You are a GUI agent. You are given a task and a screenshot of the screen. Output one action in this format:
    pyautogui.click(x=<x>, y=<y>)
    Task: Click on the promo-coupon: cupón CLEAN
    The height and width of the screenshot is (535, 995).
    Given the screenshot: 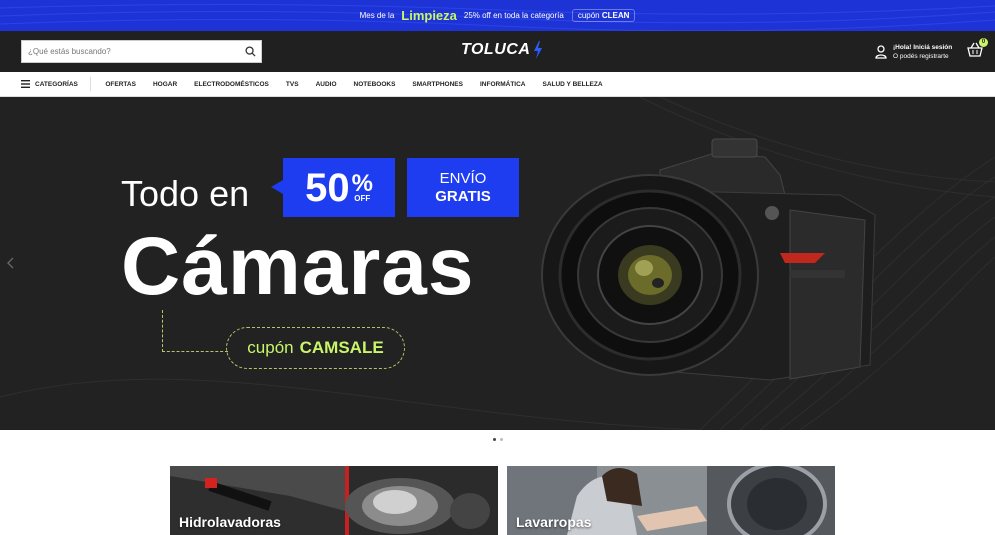 What is the action you would take?
    pyautogui.click(x=603, y=15)
    